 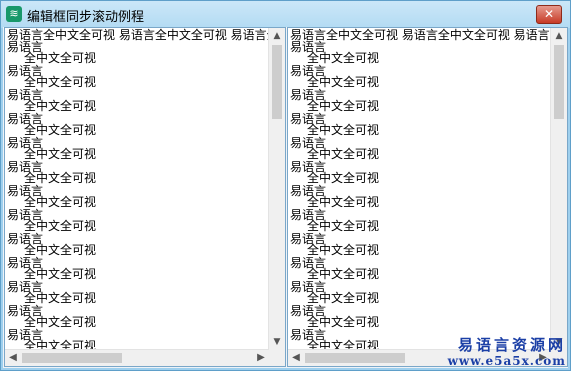 I want to click on scroll-right-icon: ▶, so click(x=261, y=358).